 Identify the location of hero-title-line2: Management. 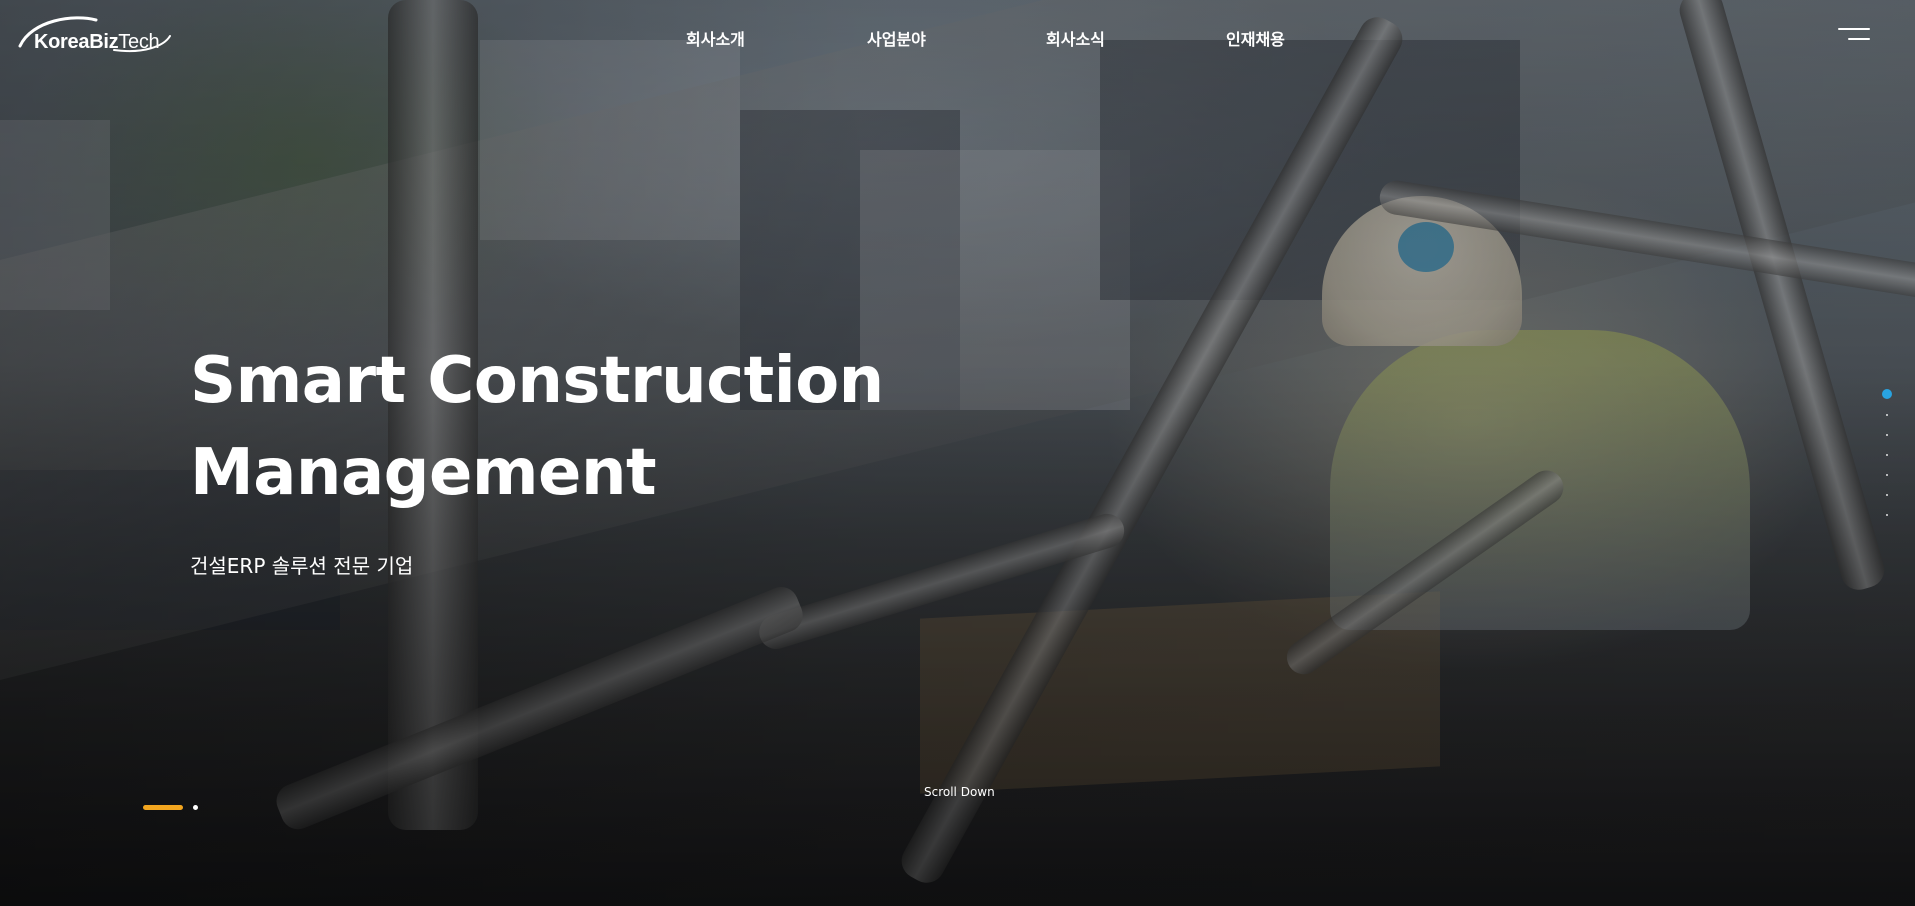
(423, 473).